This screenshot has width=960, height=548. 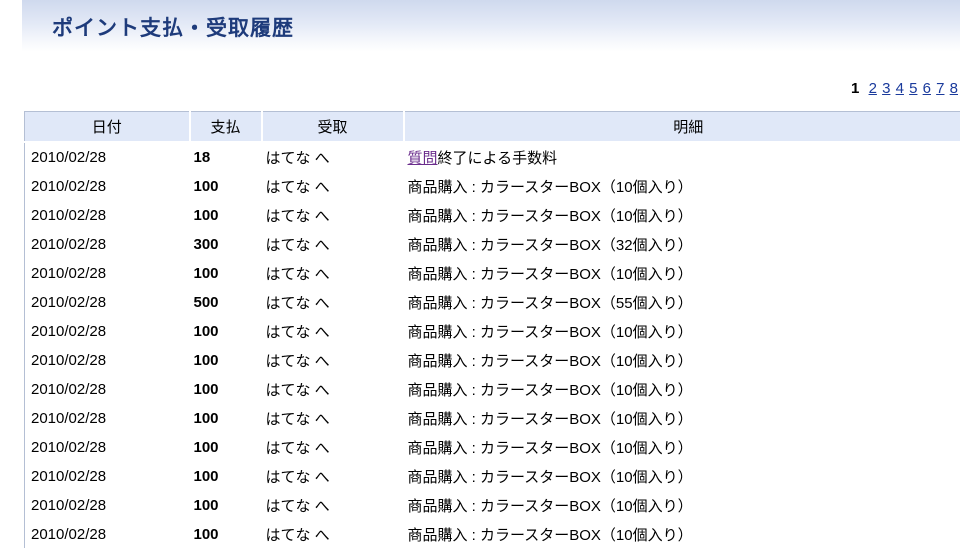 What do you see at coordinates (491, 26) in the screenshot?
I see `page-header: ポイント支払・受取履歴` at bounding box center [491, 26].